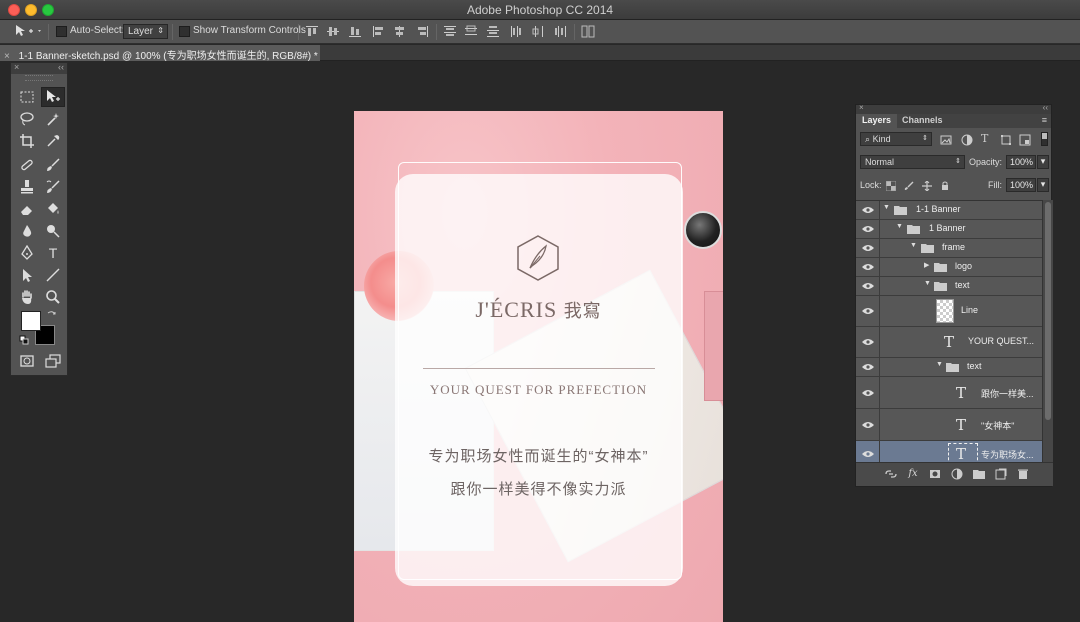 This screenshot has height=622, width=1080. What do you see at coordinates (588, 31) in the screenshot?
I see `auto-align-layers-button` at bounding box center [588, 31].